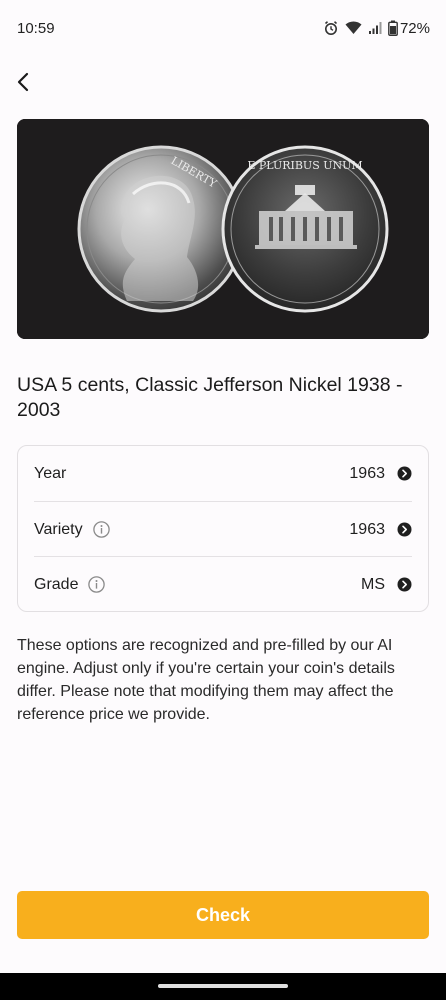  I want to click on alarm-icon, so click(331, 28).